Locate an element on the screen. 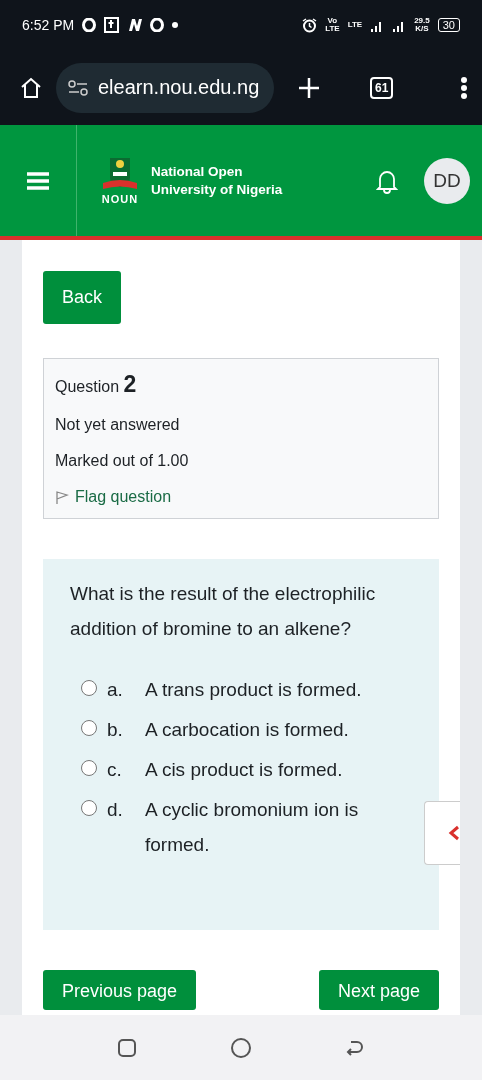  book-icon is located at coordinates (112, 25).